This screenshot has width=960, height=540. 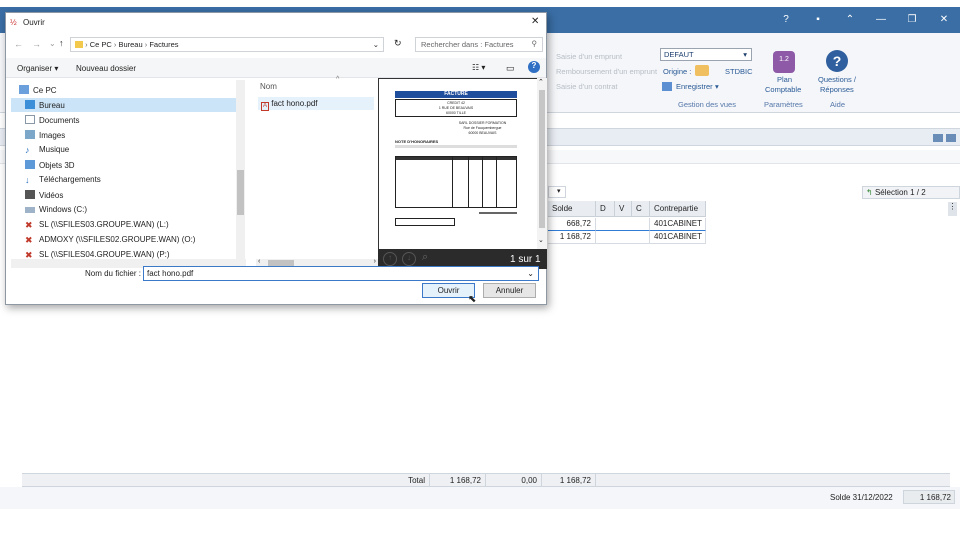 What do you see at coordinates (572, 224) in the screenshot?
I see `cell-solde: 668,72` at bounding box center [572, 224].